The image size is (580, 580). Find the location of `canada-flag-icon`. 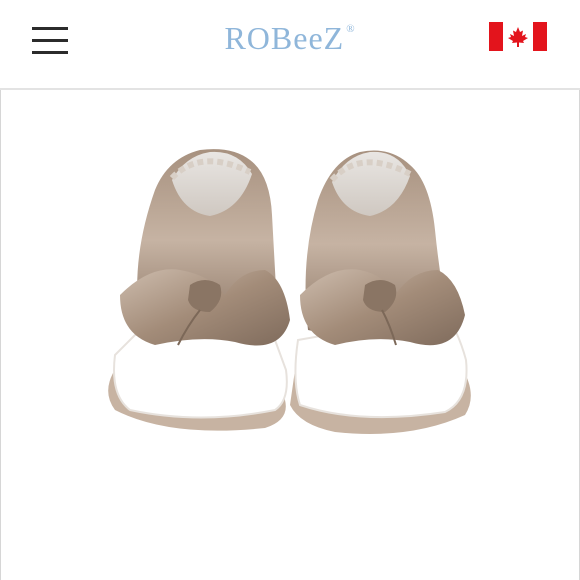

canada-flag-icon is located at coordinates (518, 36).